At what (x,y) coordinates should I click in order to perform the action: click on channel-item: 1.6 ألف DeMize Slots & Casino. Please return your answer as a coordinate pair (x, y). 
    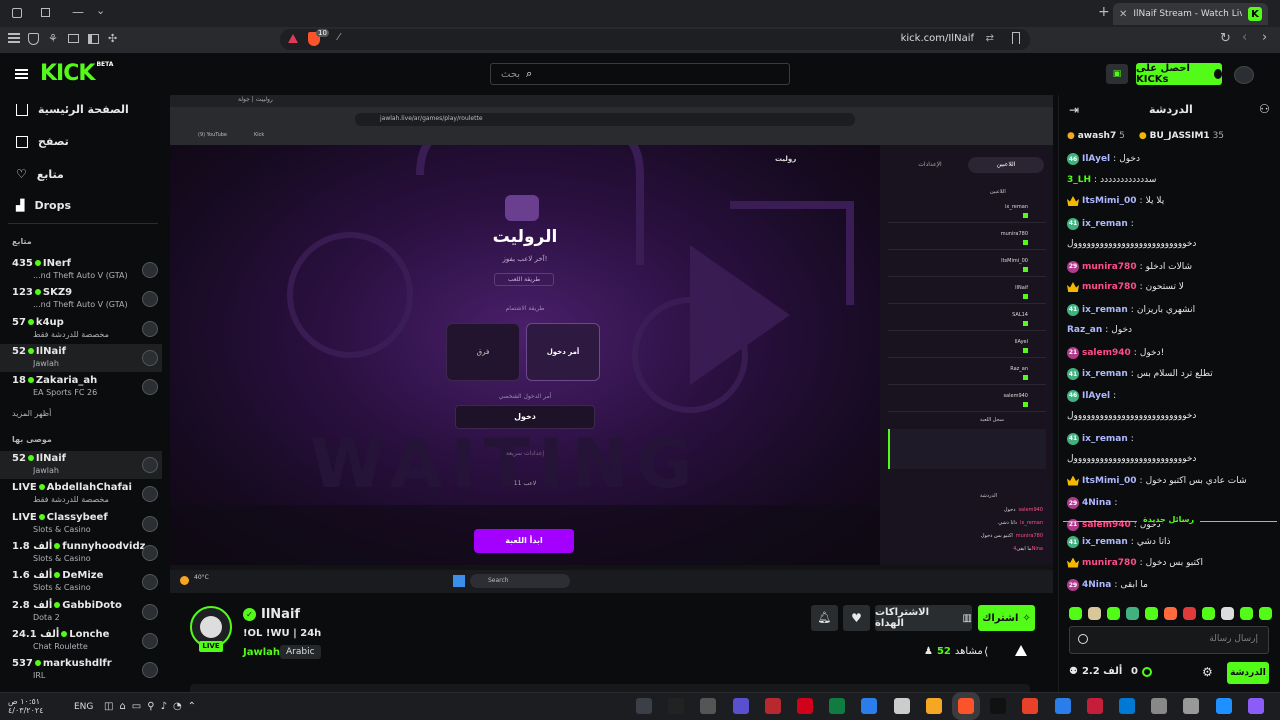
    Looking at the image, I should click on (81, 582).